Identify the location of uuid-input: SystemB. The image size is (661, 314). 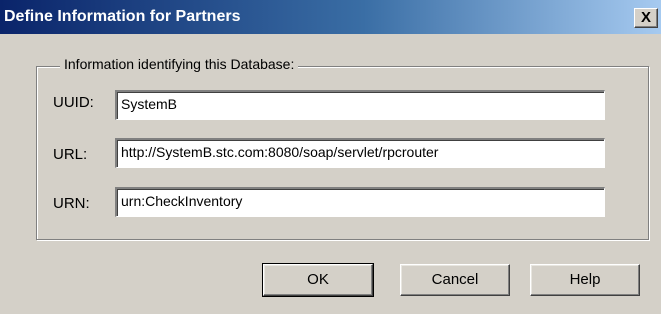
(360, 105).